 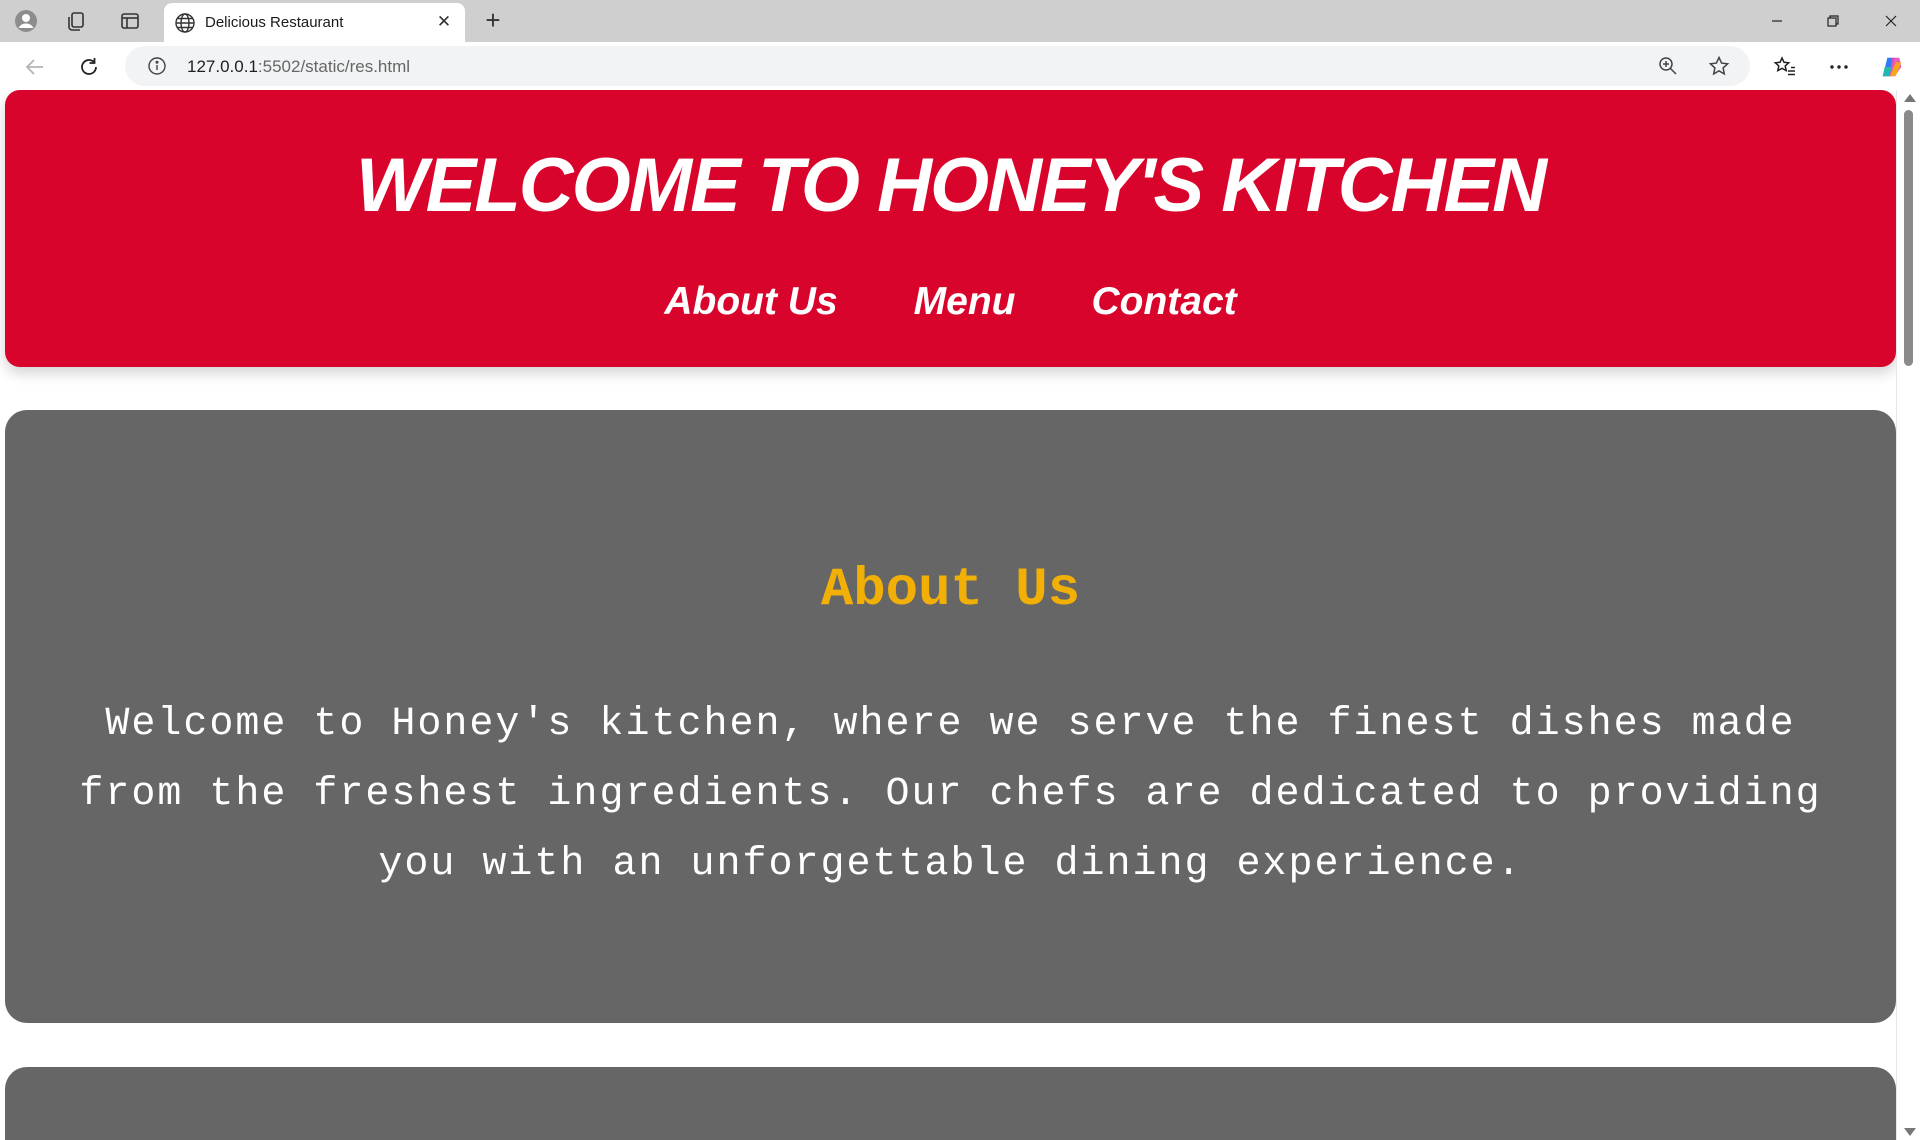 What do you see at coordinates (274, 22) in the screenshot?
I see `tab-title: Delicious Restaurant` at bounding box center [274, 22].